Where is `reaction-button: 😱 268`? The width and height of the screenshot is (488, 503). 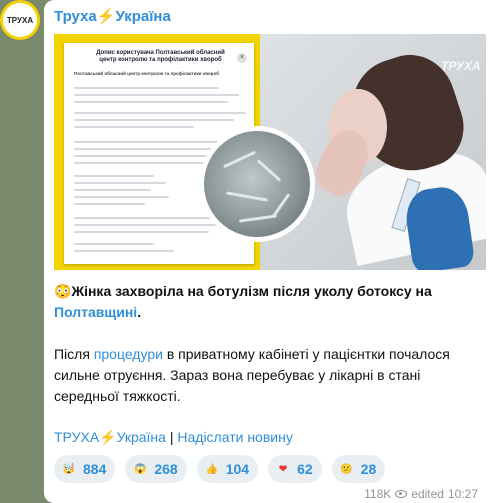
reaction-button: 😱 268 is located at coordinates (156, 469).